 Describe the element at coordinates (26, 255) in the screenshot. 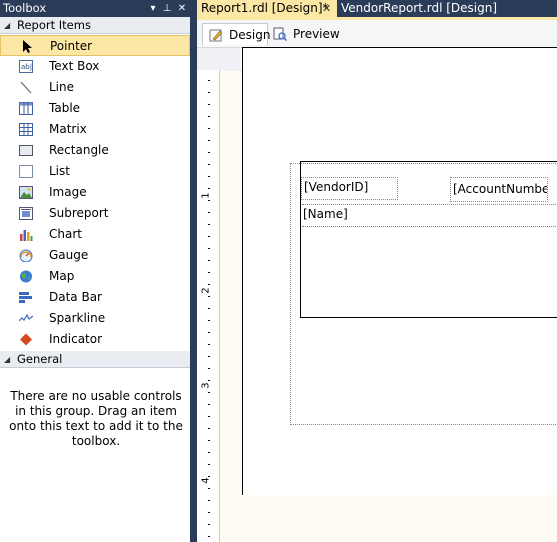

I see `gauge-icon` at that location.